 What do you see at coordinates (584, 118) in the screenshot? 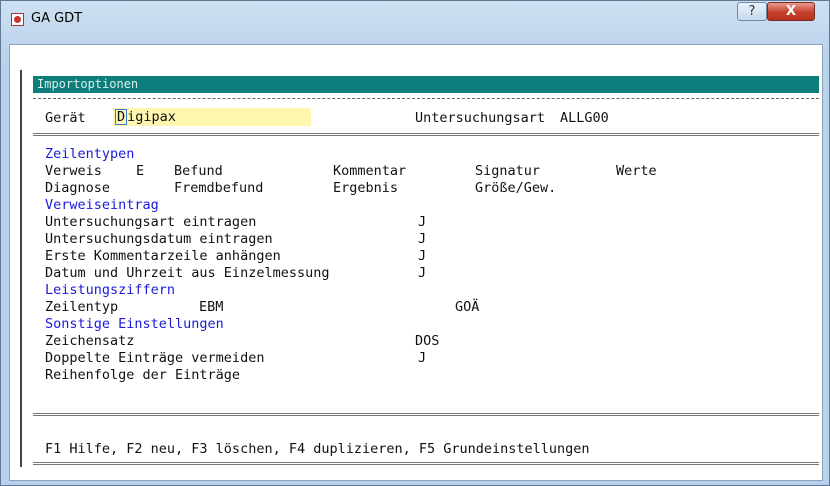
I see `exam-type-value: ALLG00` at bounding box center [584, 118].